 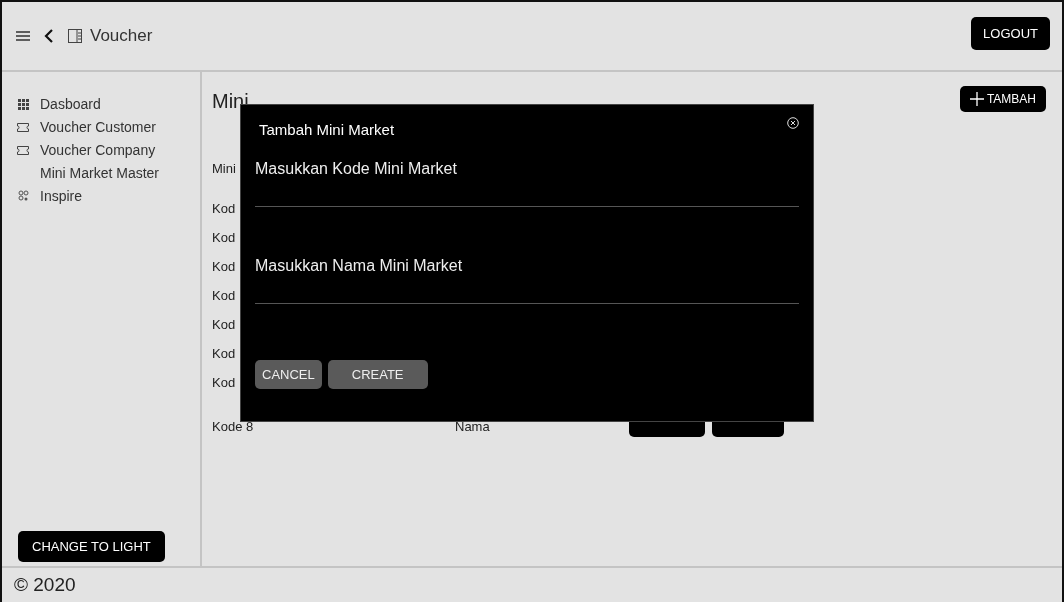 I want to click on grid-icon, so click(x=23, y=104).